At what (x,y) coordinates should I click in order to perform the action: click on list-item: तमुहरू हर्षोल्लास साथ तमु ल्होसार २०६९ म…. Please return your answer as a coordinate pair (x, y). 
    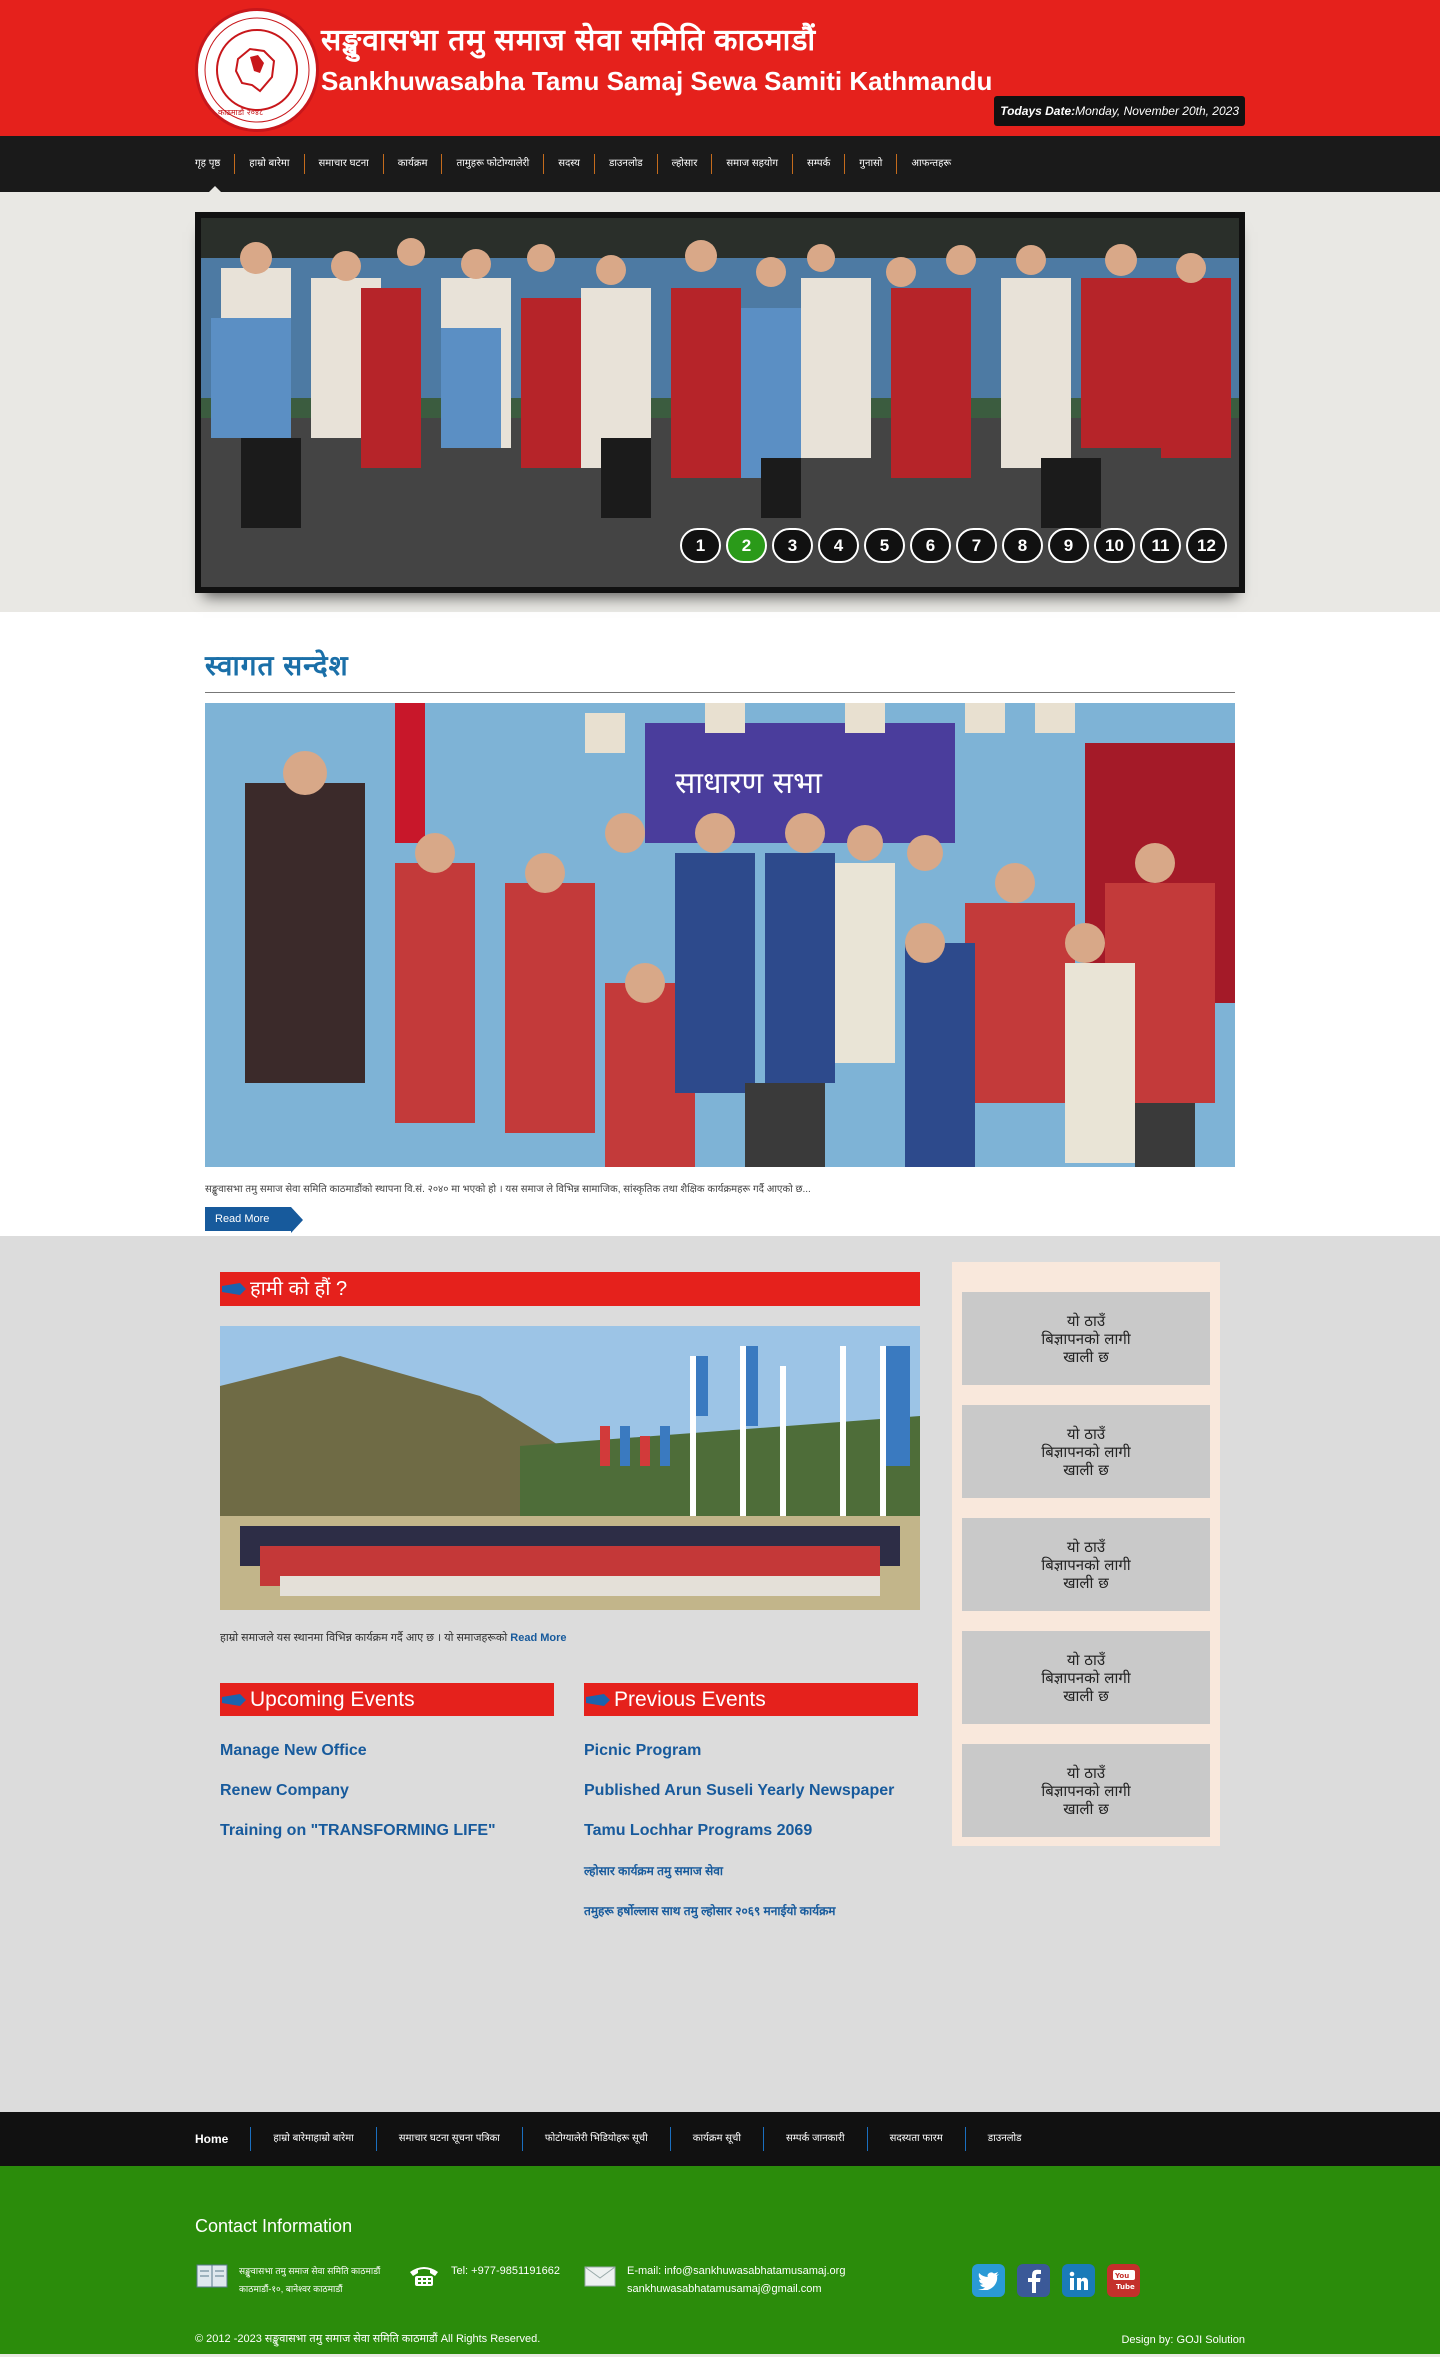
    Looking at the image, I should click on (751, 1911).